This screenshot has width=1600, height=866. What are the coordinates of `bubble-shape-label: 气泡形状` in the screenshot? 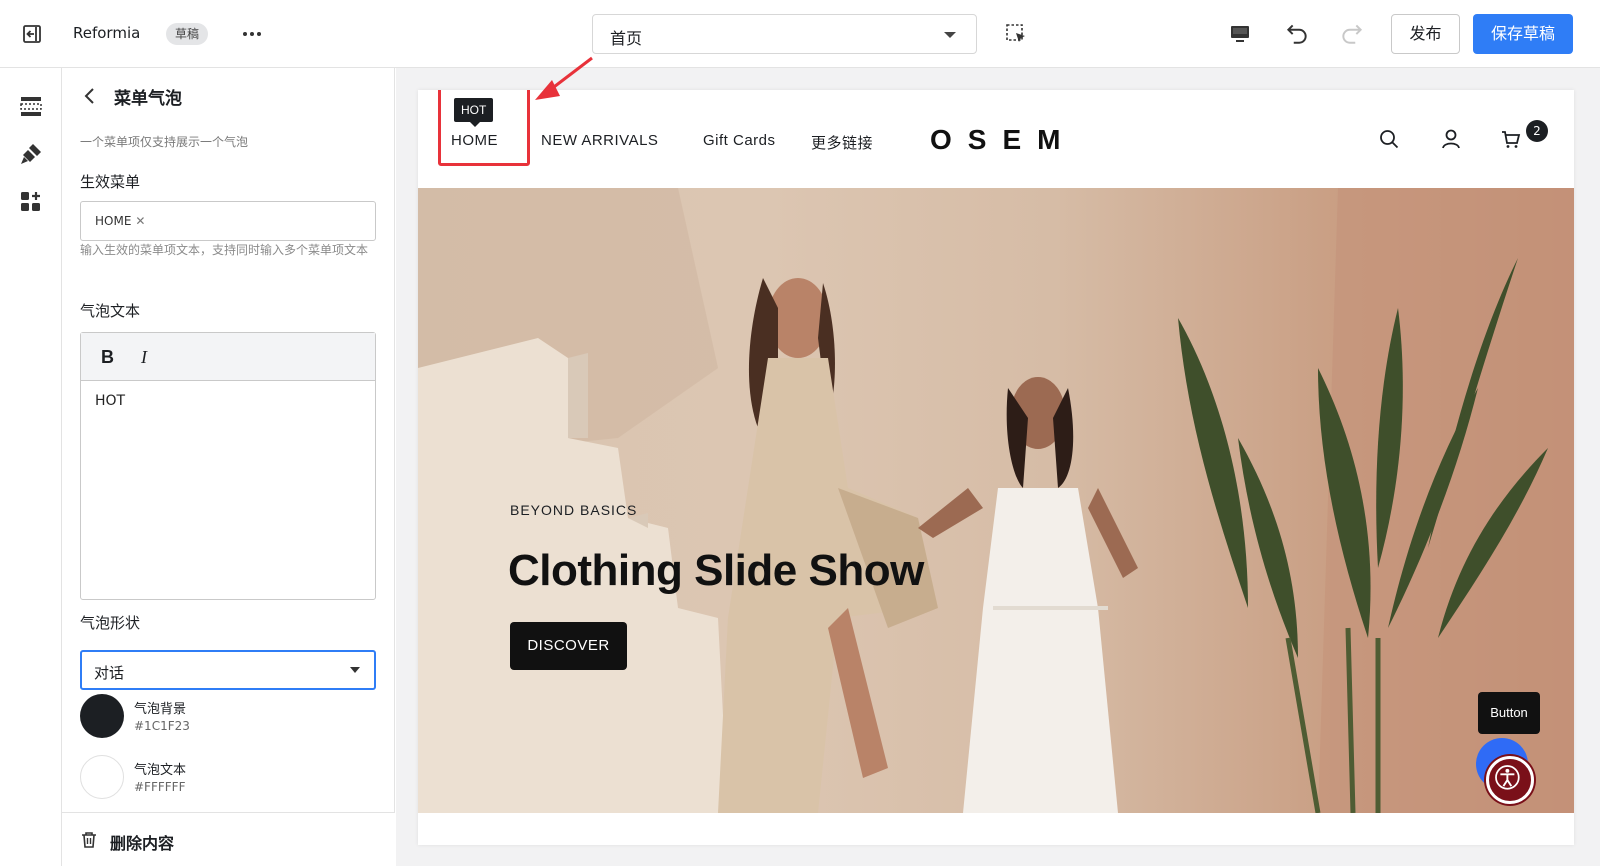 It's located at (110, 623).